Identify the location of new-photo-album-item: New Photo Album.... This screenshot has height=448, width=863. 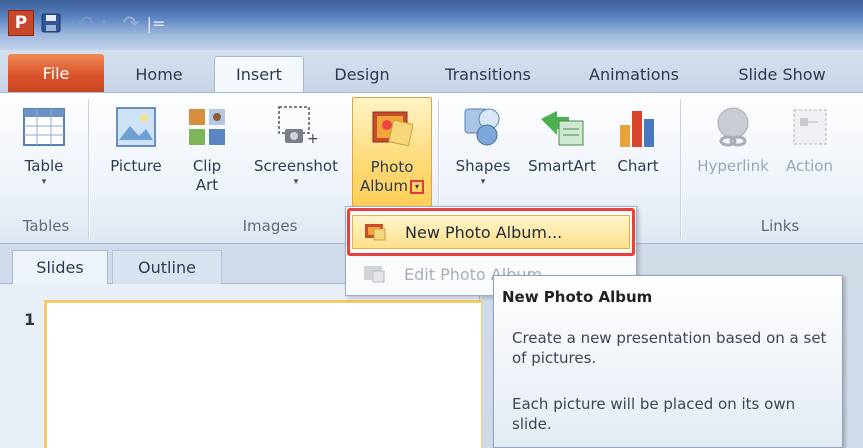
(491, 232).